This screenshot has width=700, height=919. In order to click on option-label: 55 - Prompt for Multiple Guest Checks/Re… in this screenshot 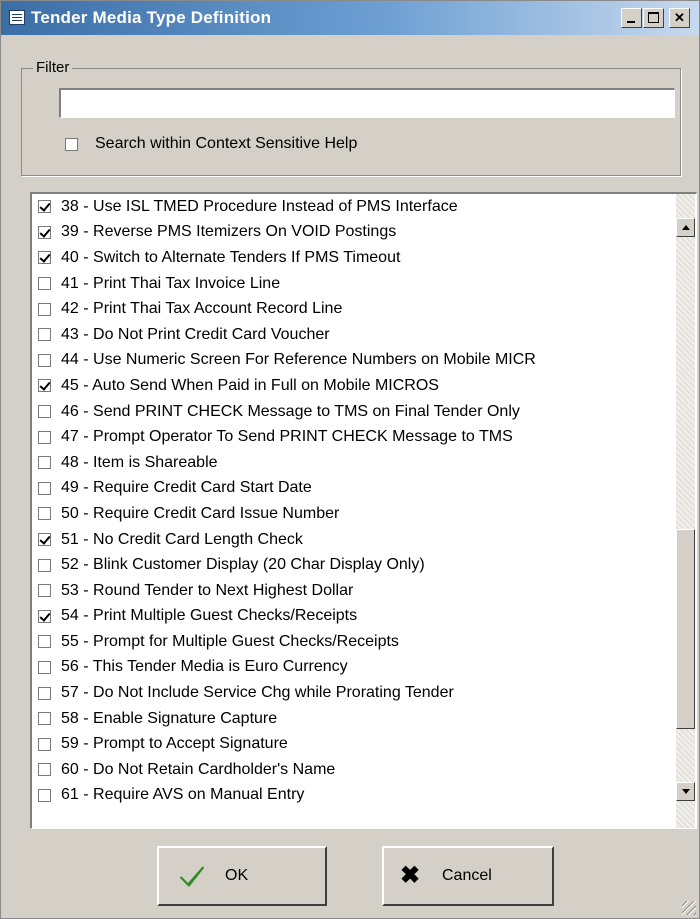, I will do `click(230, 641)`.